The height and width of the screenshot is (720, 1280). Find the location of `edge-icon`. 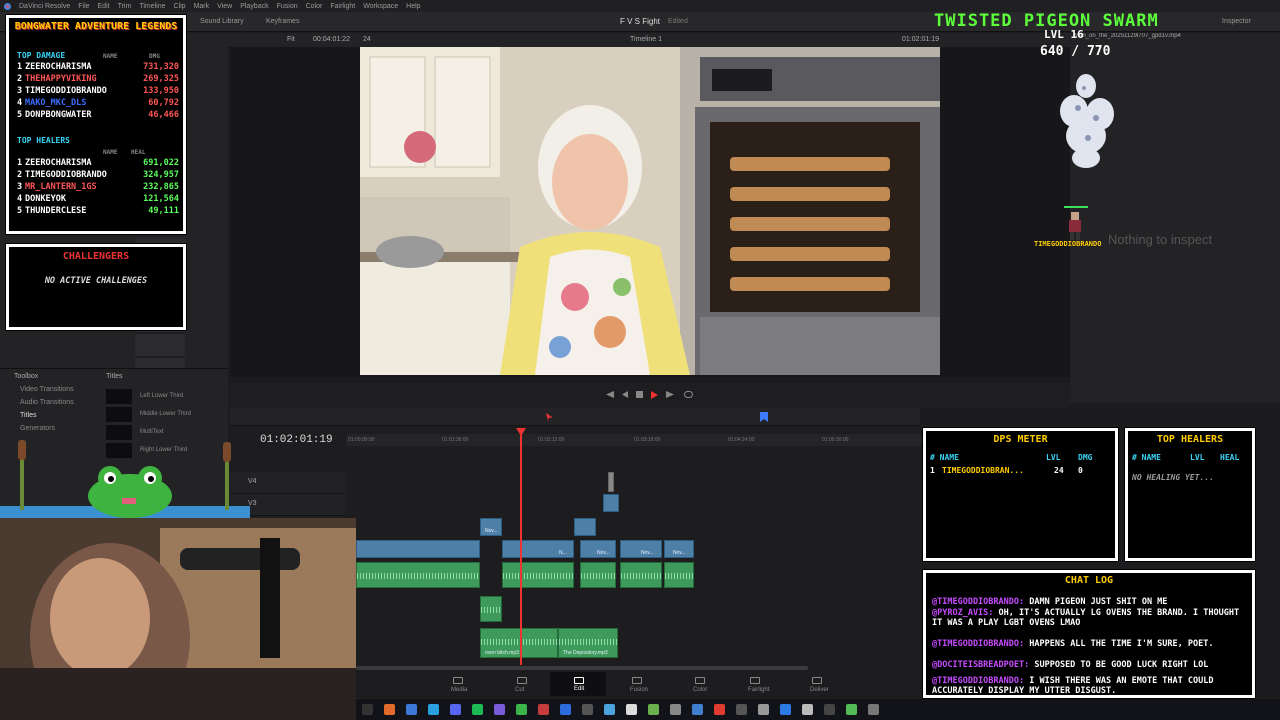

edge-icon is located at coordinates (411, 709).